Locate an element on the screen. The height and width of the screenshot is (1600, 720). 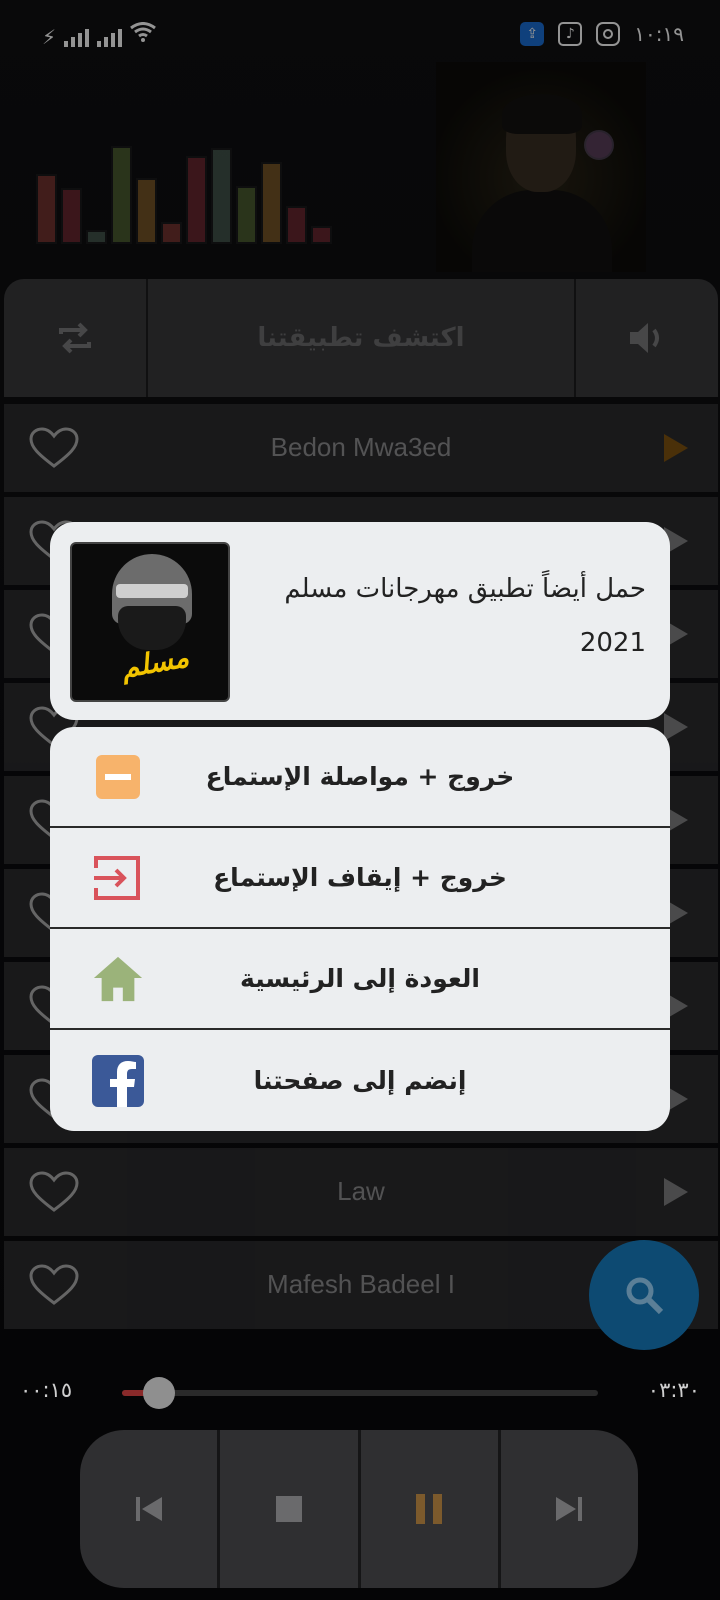
promo-card: مسلم حمل أيضاً تطبيق مهرجانات مسلم 2021 is located at coordinates (360, 621).